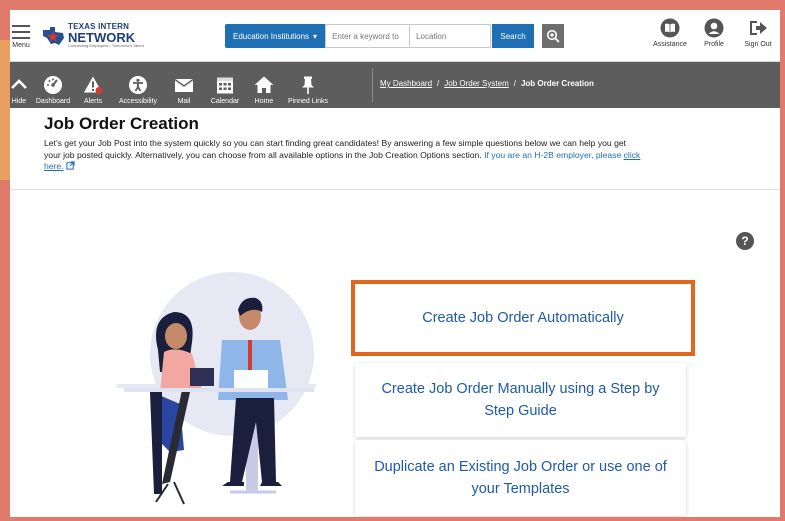 The height and width of the screenshot is (521, 785). I want to click on nav-mail: Mail, so click(184, 90).